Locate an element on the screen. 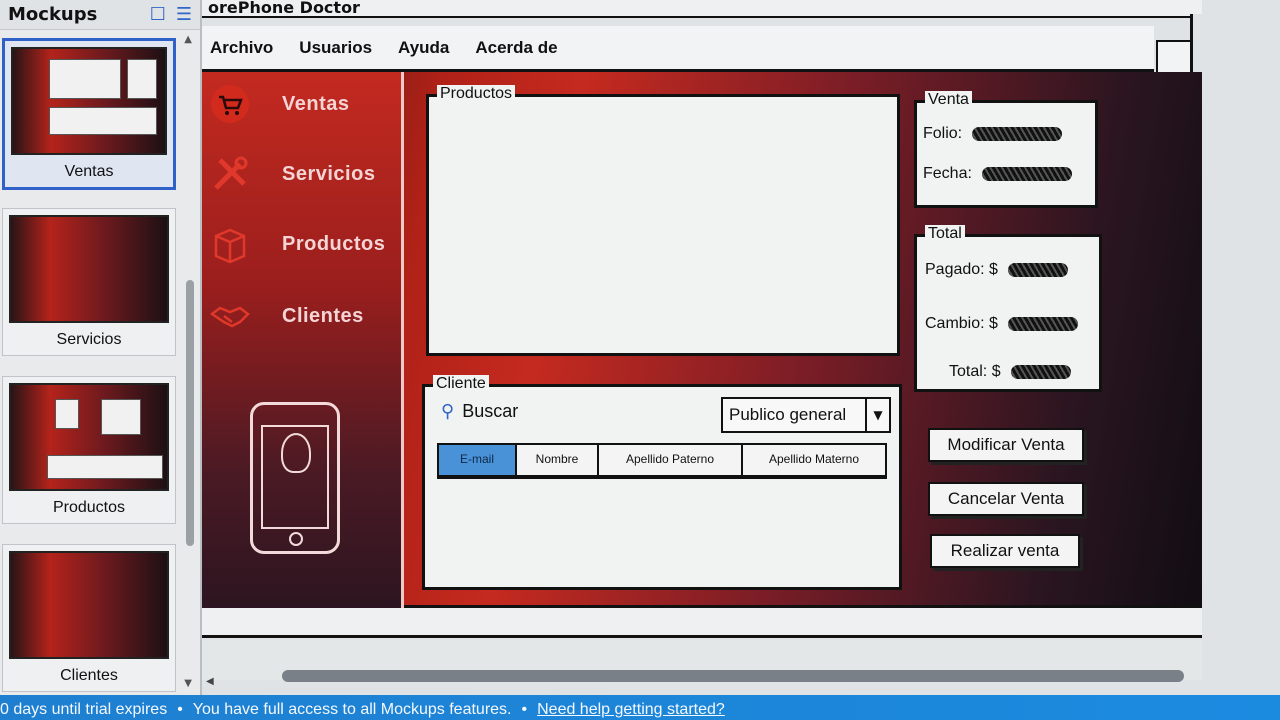 Image resolution: width=1280 pixels, height=720 pixels. horizontal-scrollbar is located at coordinates (733, 676).